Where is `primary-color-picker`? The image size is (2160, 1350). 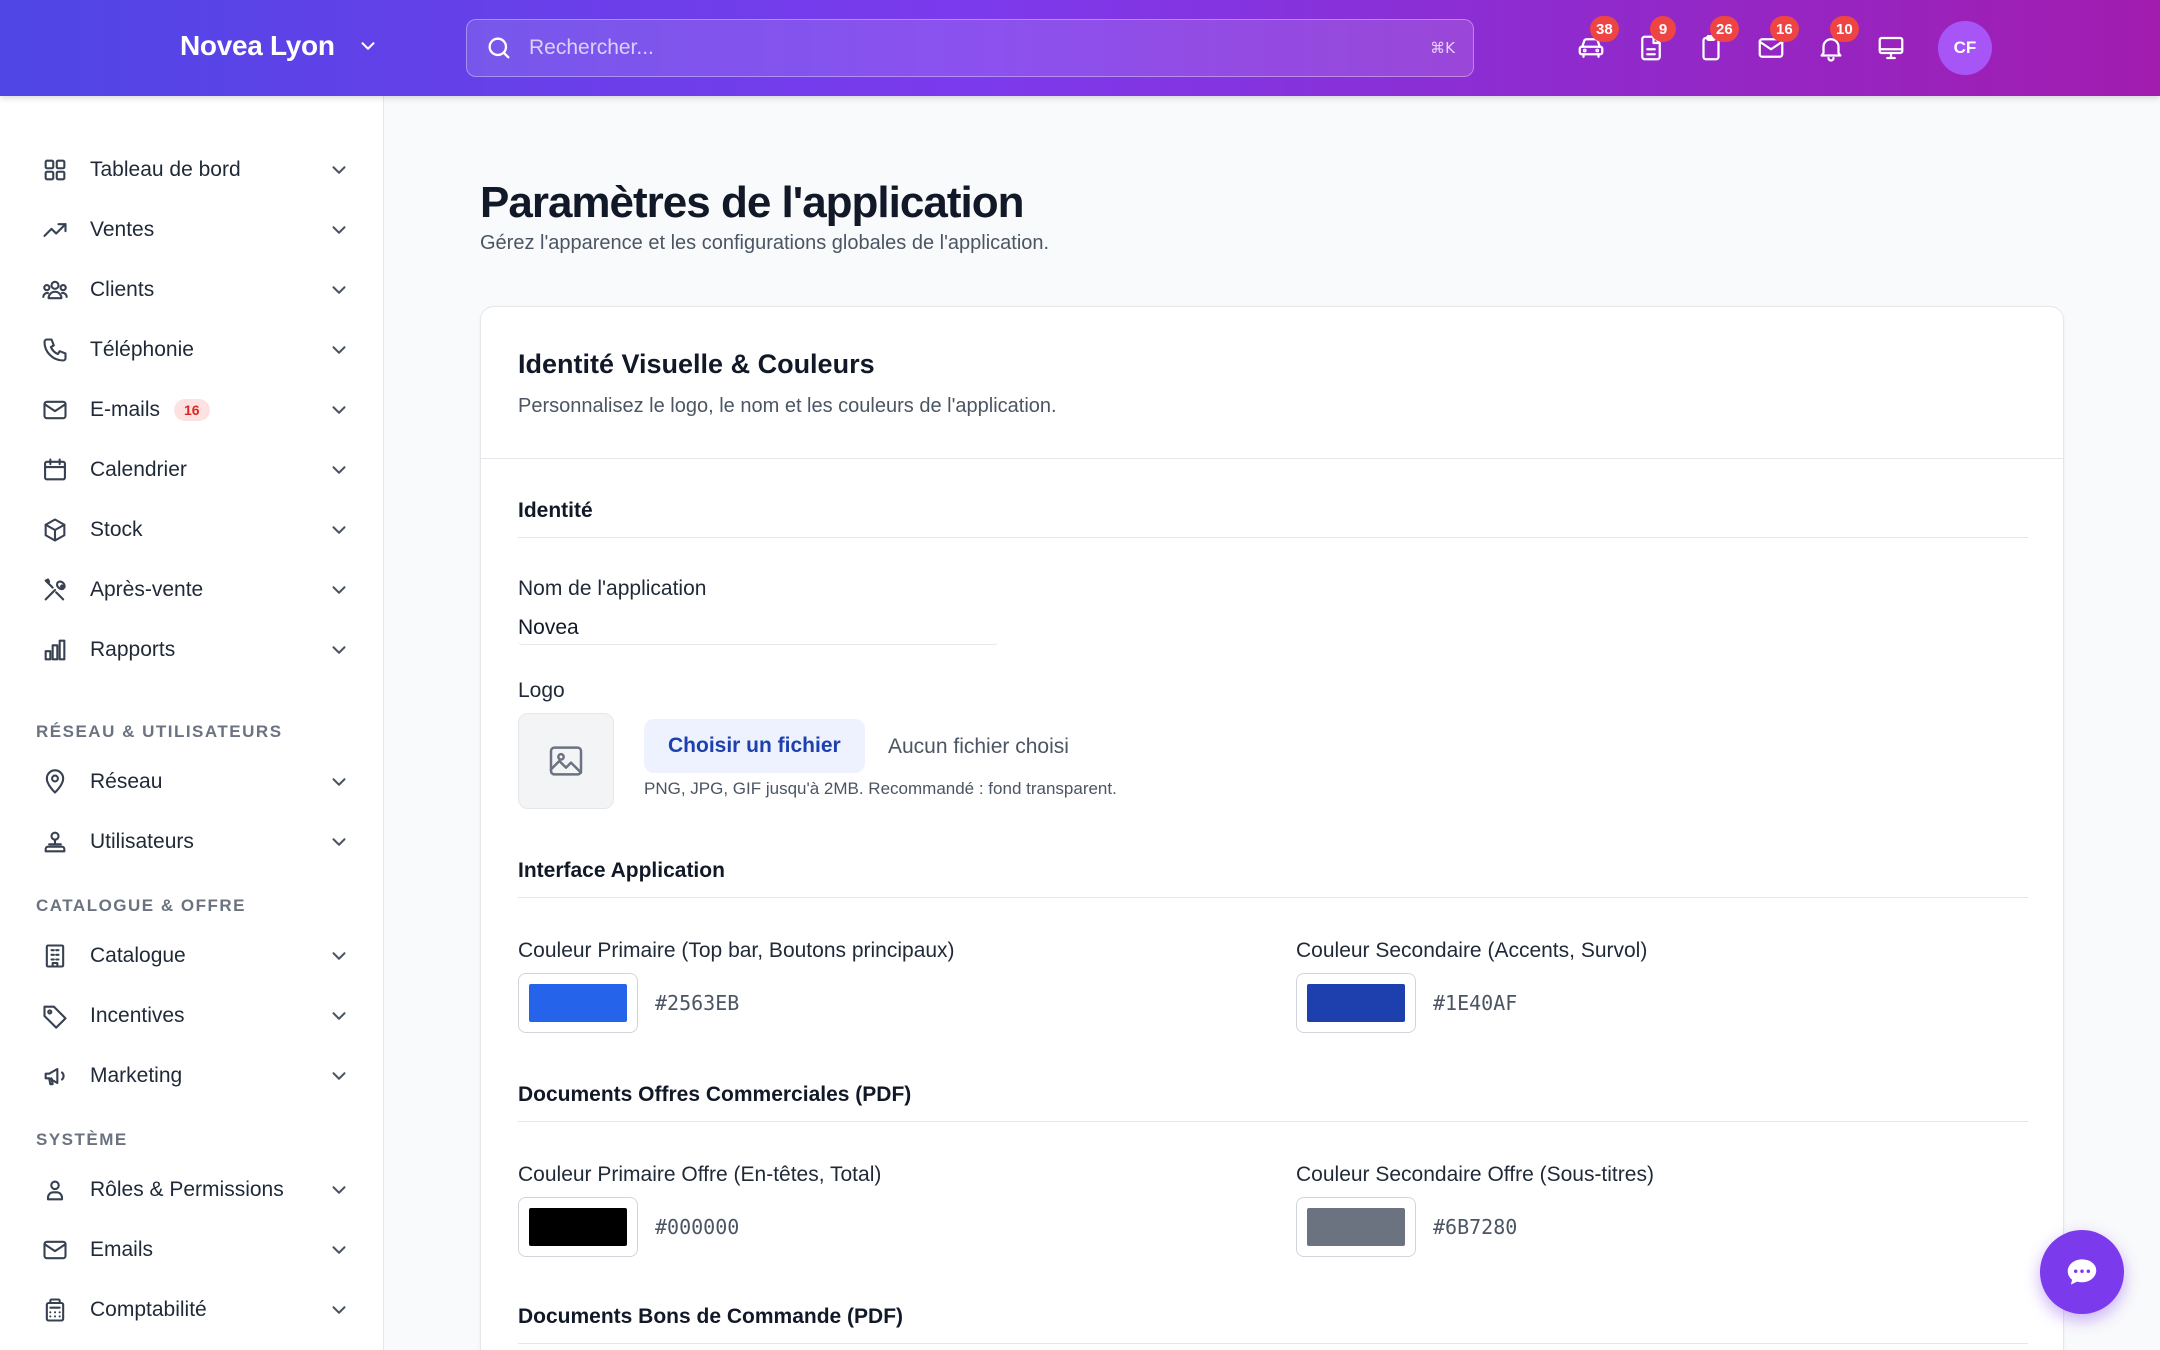 primary-color-picker is located at coordinates (578, 1003).